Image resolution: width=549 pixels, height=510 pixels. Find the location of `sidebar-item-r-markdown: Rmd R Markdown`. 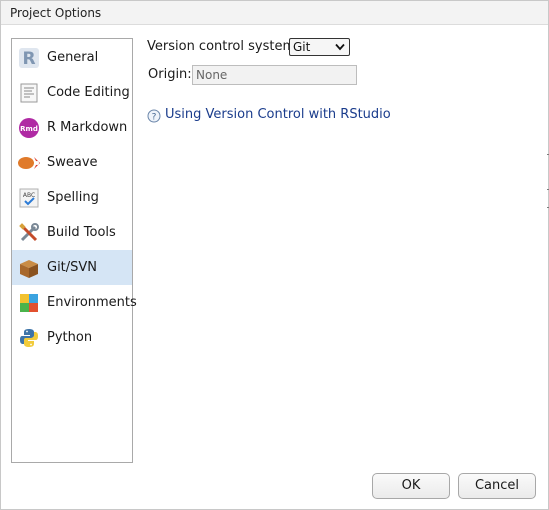

sidebar-item-r-markdown: Rmd R Markdown is located at coordinates (72, 127).